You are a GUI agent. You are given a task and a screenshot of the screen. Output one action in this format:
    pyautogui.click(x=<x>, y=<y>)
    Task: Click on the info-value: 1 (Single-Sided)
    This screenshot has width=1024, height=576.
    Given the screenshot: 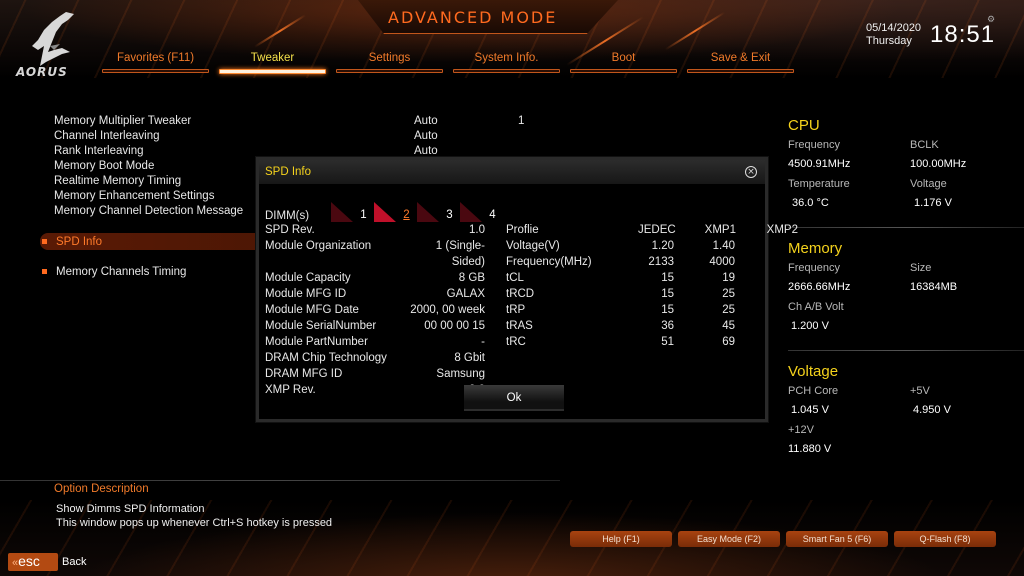 What is the action you would take?
    pyautogui.click(x=460, y=254)
    